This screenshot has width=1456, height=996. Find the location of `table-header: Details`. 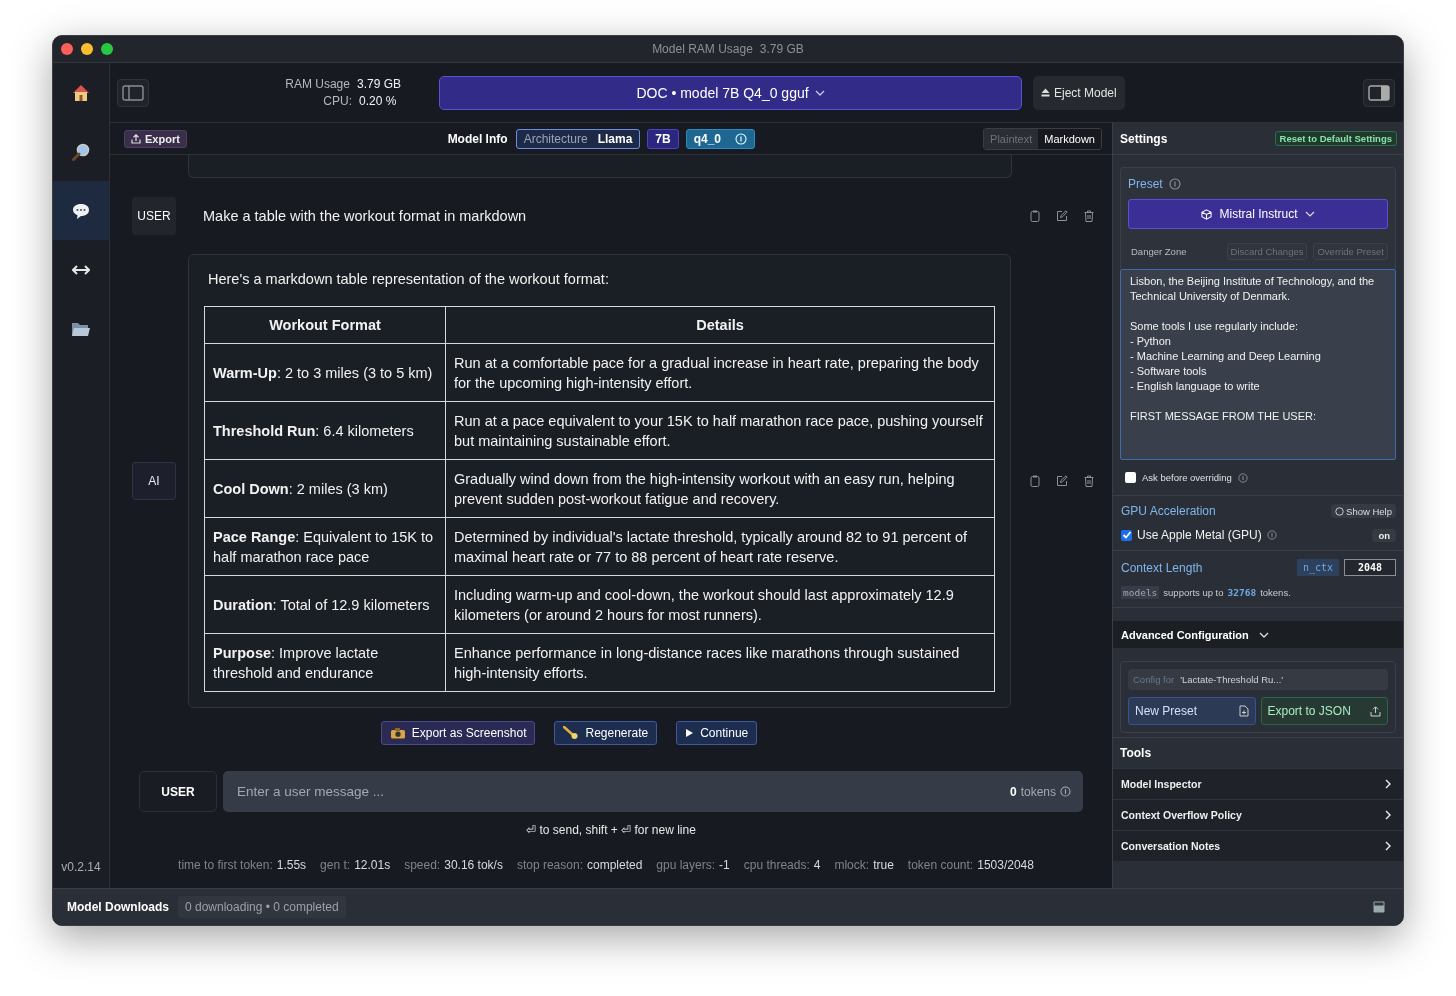

table-header: Details is located at coordinates (720, 325).